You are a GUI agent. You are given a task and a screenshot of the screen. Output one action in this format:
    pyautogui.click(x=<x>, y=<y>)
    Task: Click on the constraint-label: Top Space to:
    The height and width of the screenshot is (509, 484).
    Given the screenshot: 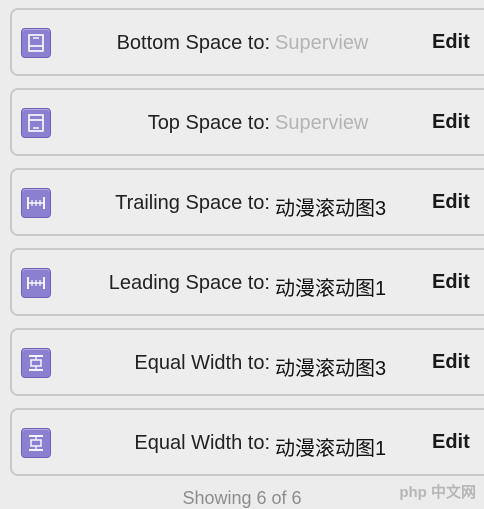 What is the action you would take?
    pyautogui.click(x=208, y=123)
    